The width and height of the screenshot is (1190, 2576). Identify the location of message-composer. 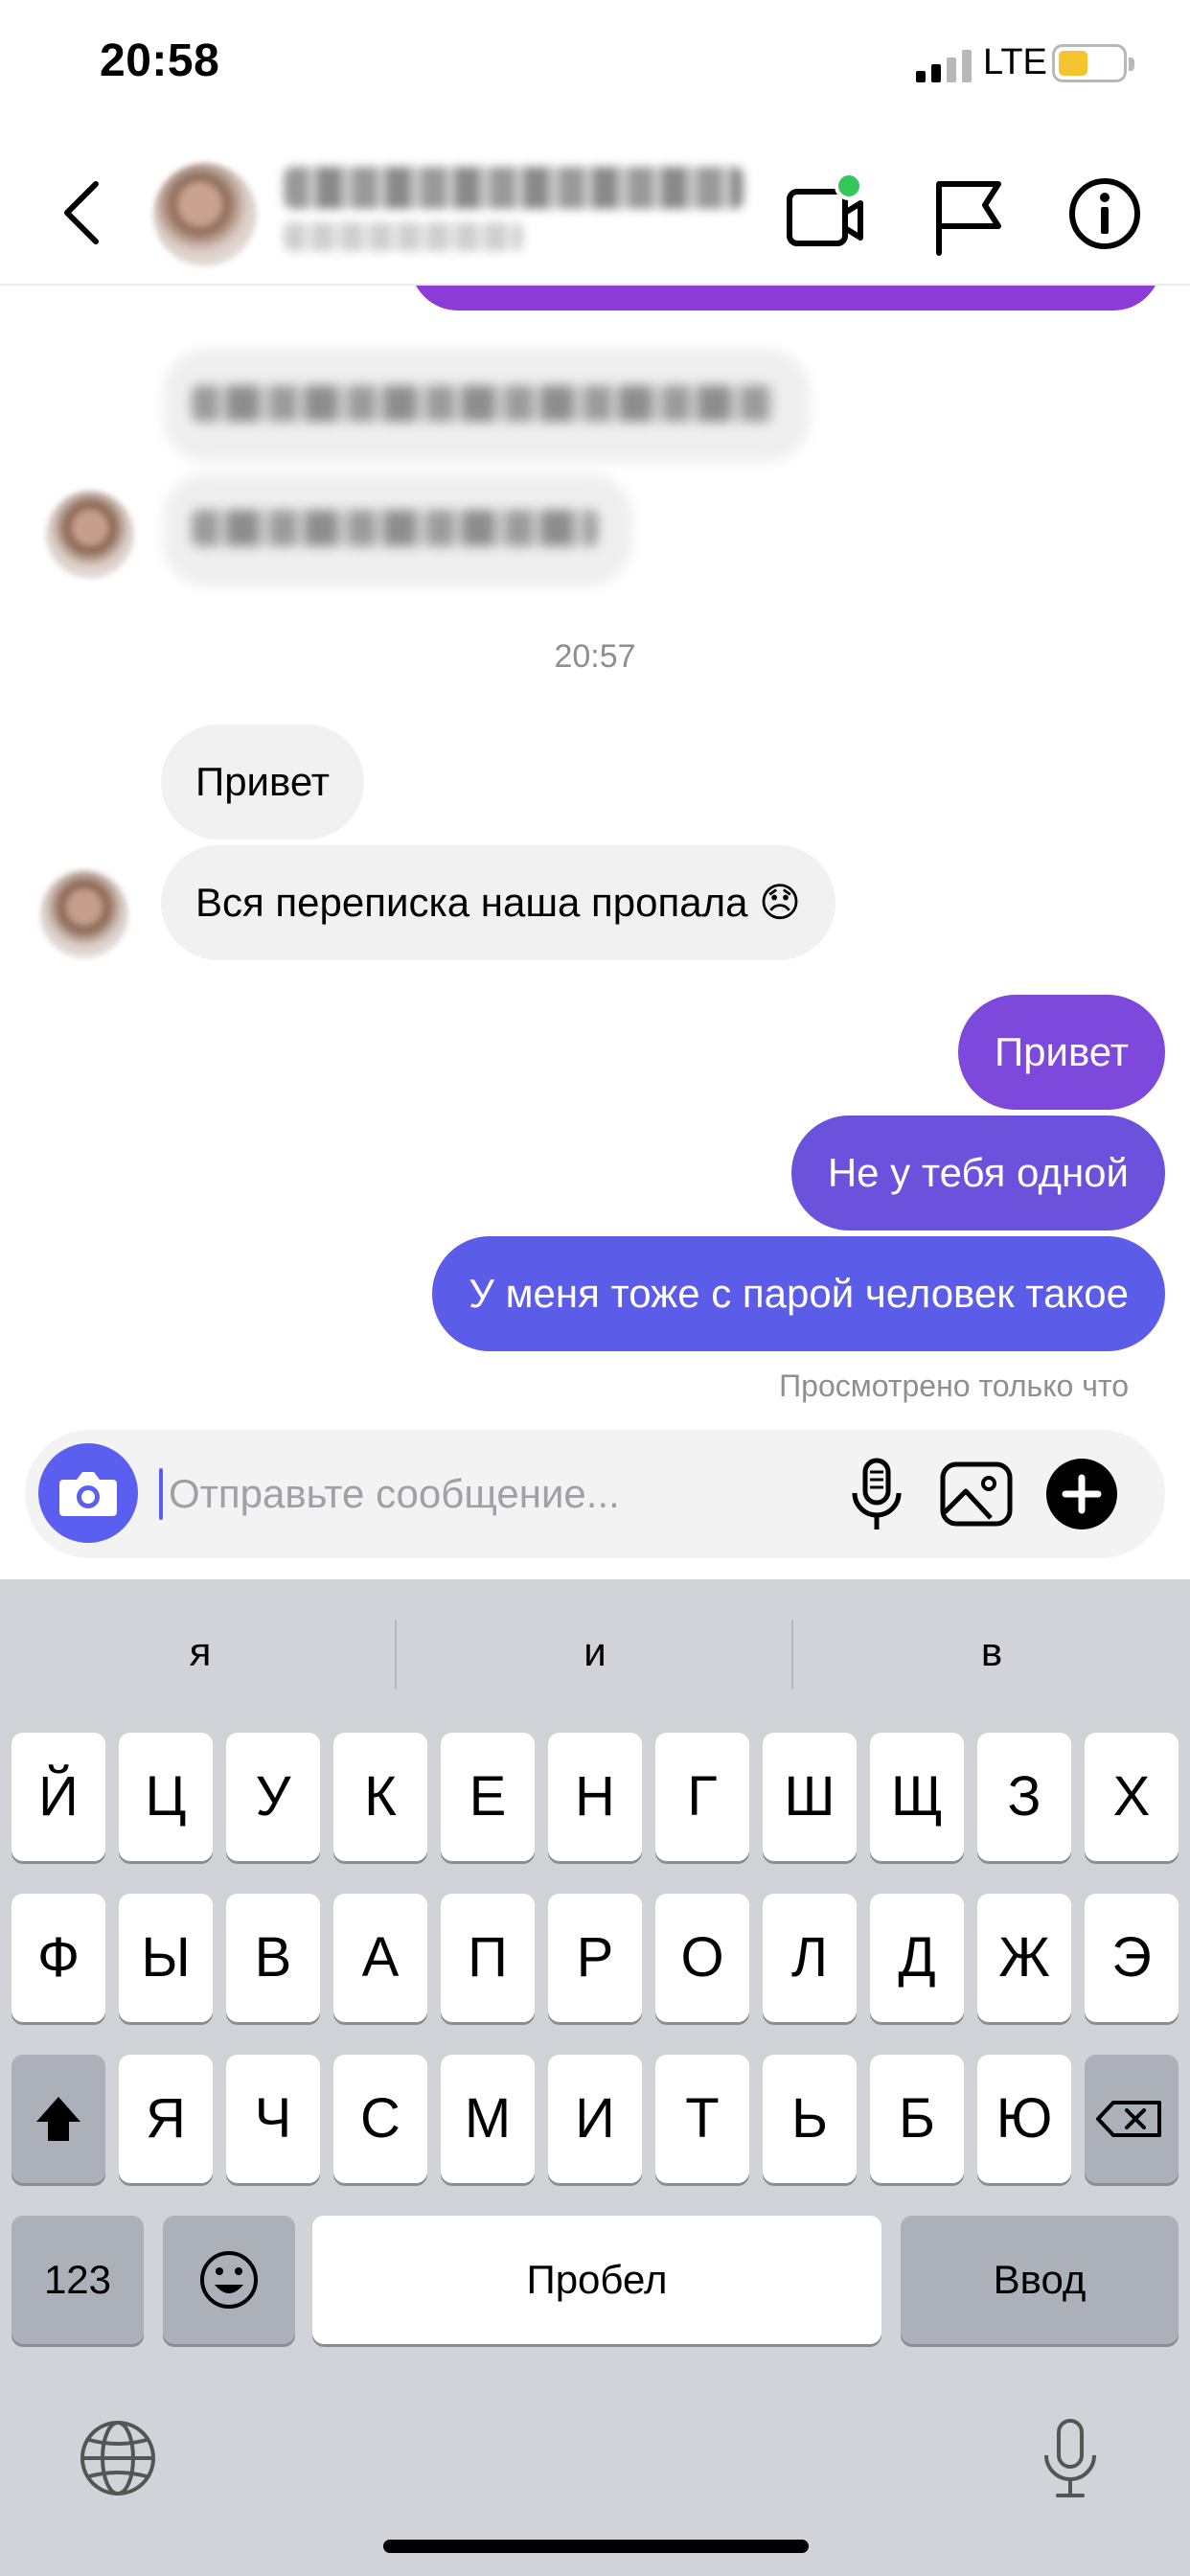
(595, 1494).